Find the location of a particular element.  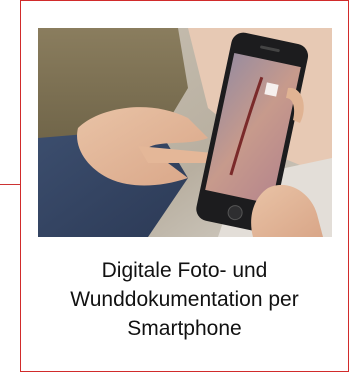

caption-line-3: Smartphone is located at coordinates (184, 328).